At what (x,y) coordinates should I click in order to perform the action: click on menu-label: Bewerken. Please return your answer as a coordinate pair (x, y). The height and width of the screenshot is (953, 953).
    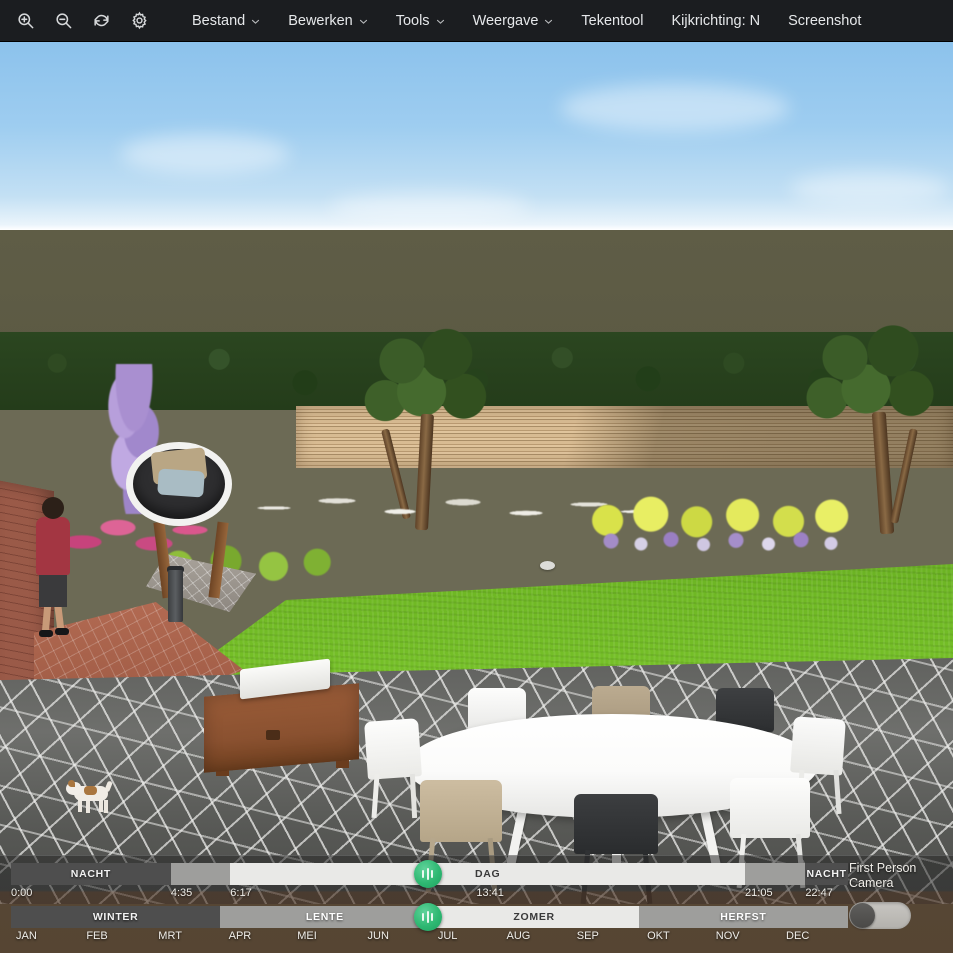
    Looking at the image, I should click on (320, 20).